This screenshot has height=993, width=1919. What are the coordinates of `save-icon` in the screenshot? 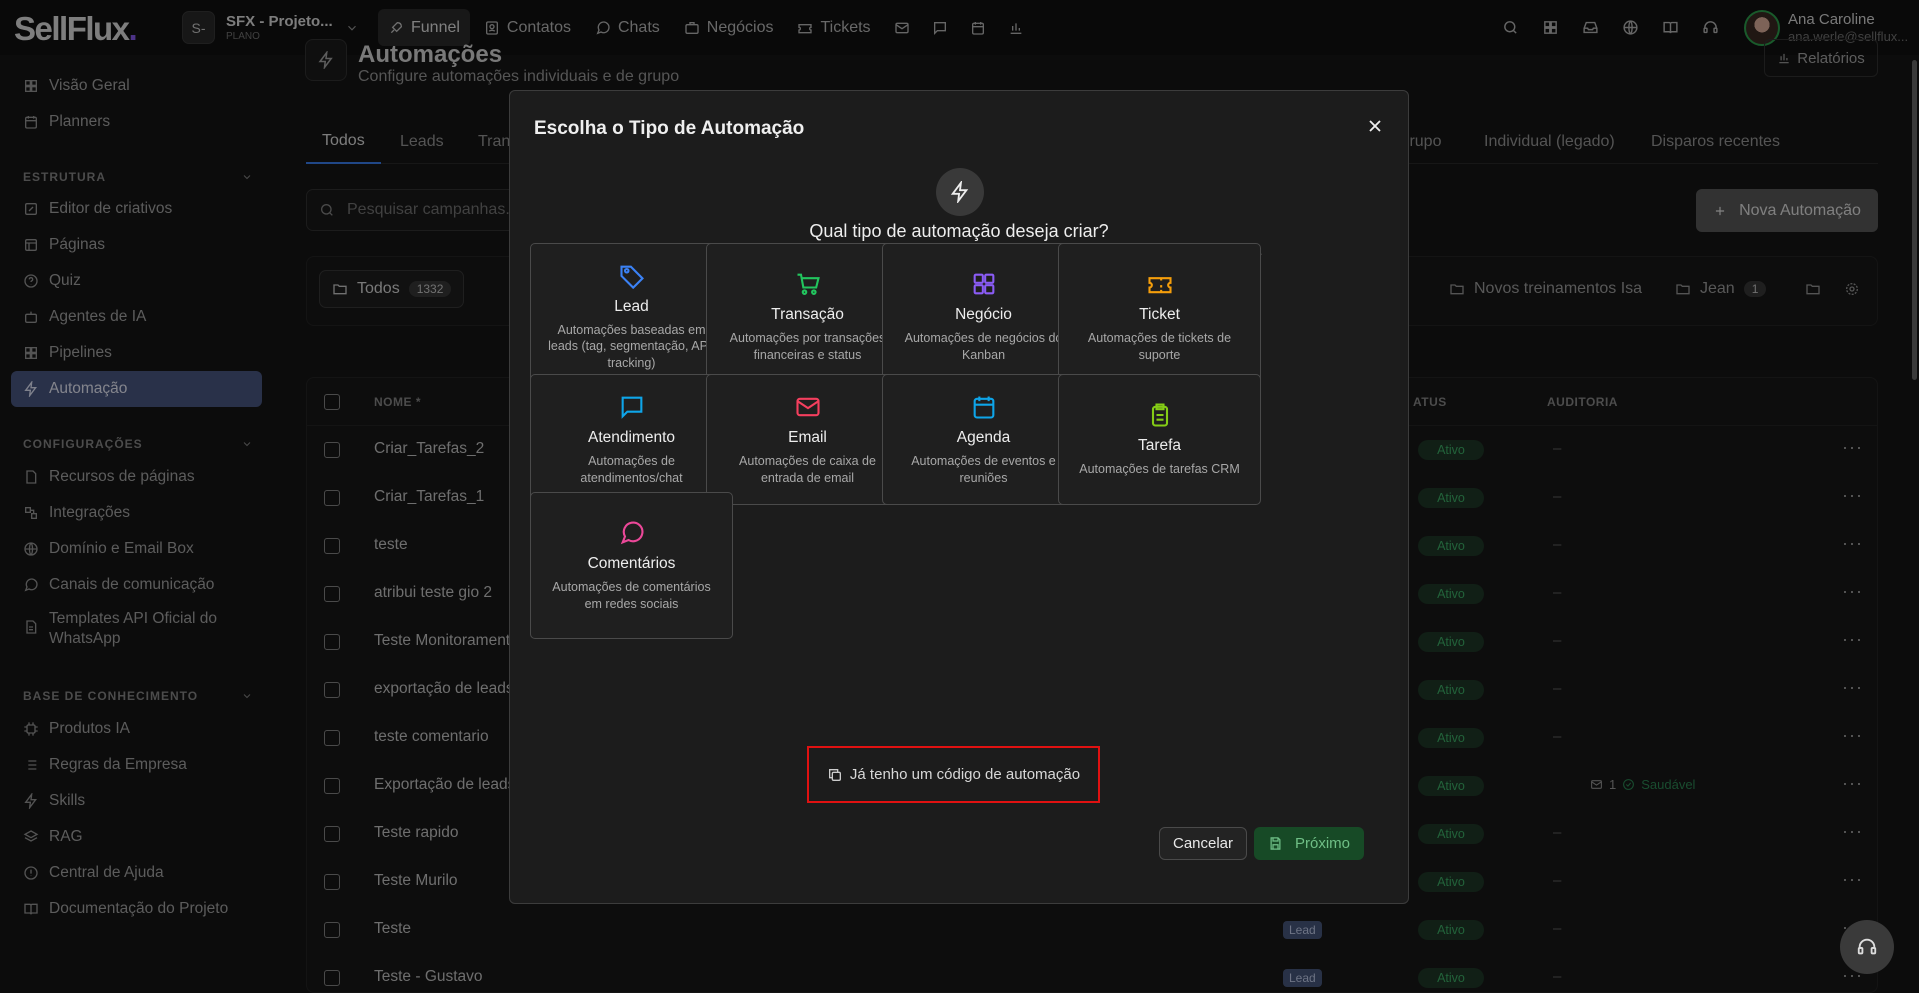 It's located at (1275, 843).